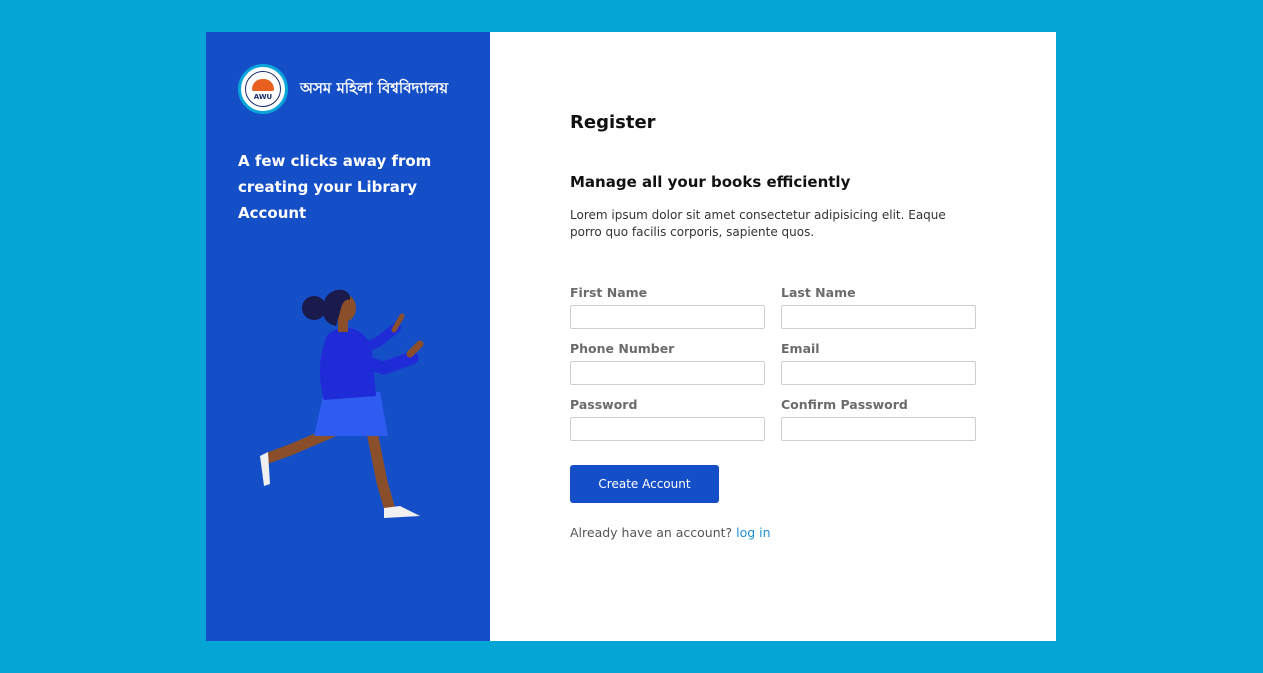 This screenshot has height=673, width=1263. I want to click on first-name-input, so click(667, 317).